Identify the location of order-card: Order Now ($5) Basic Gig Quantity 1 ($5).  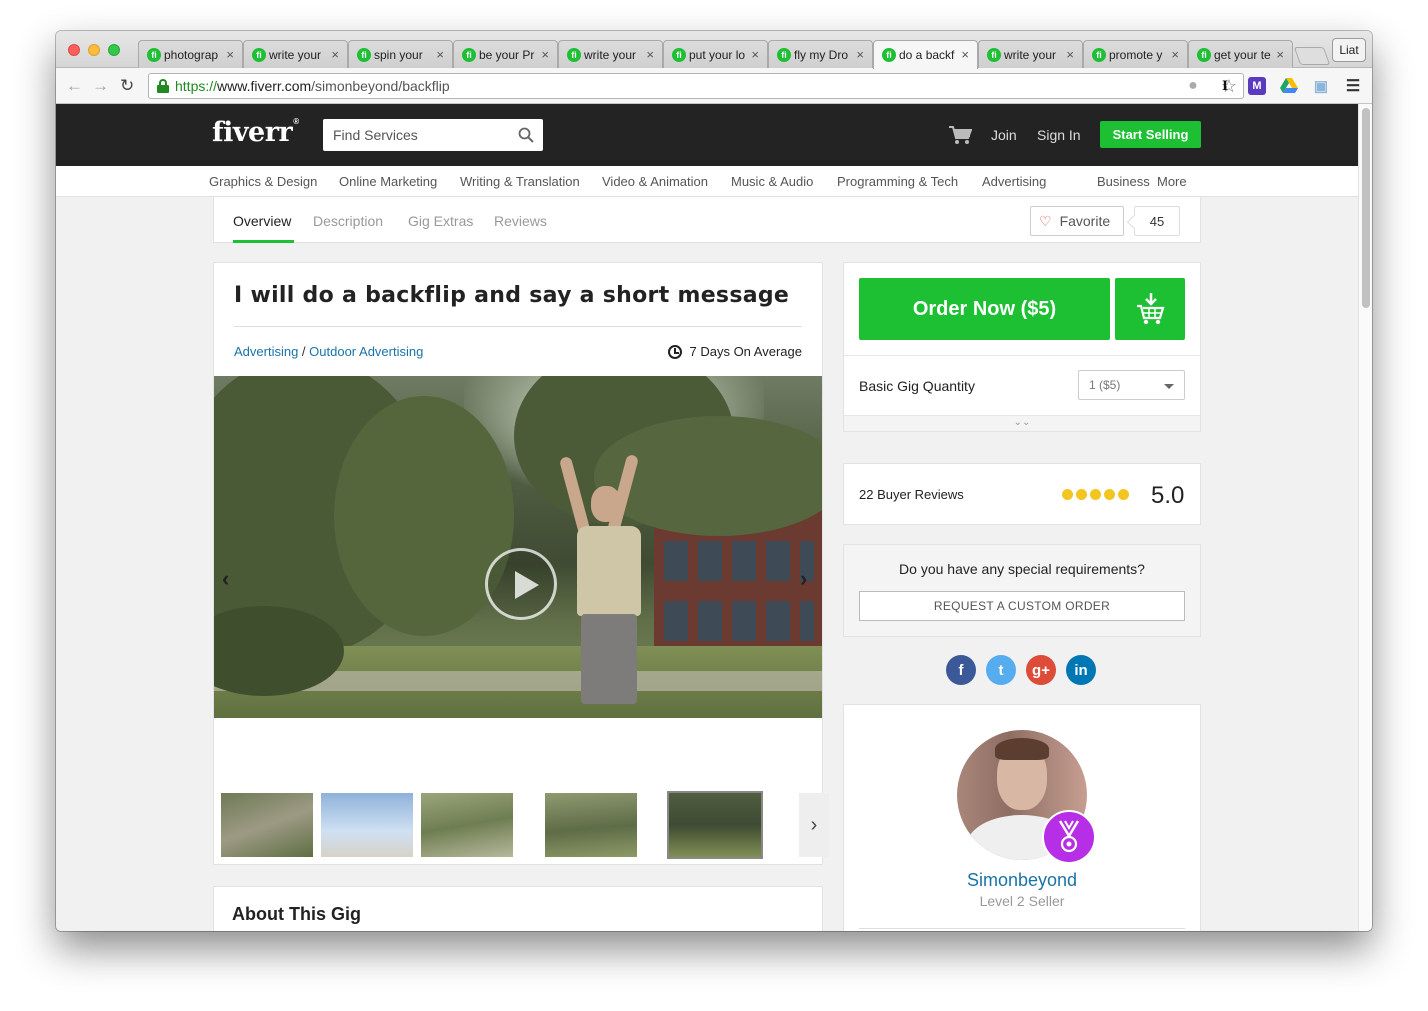
(1022, 347).